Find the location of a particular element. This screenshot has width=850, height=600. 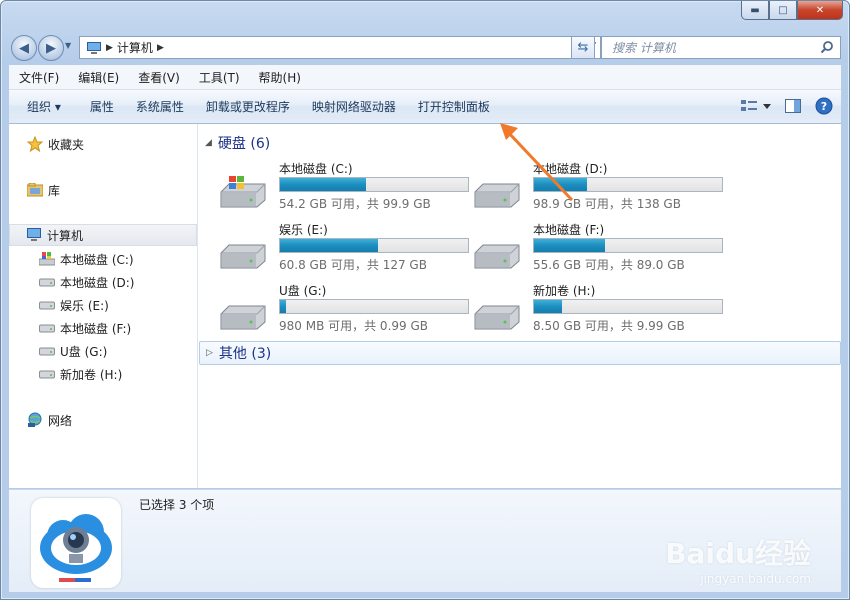

nav-drive-e: 娱乐 (E:) is located at coordinates (74, 305).